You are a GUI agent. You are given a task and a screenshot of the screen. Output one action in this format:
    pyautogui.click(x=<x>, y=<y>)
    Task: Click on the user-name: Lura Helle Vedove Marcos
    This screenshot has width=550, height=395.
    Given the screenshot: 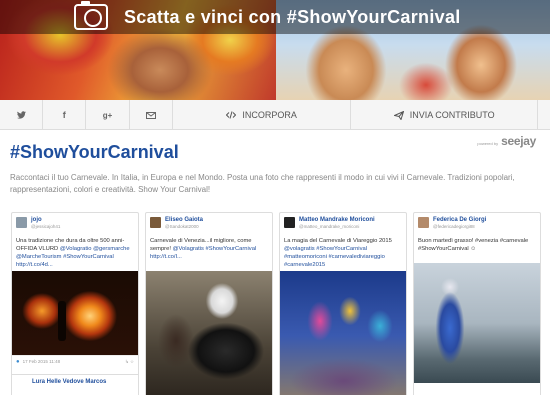 What is the action you would take?
    pyautogui.click(x=75, y=380)
    